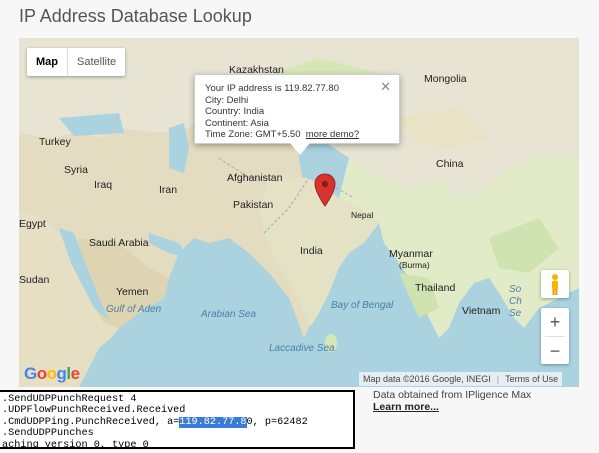  Describe the element at coordinates (277, 422) in the screenshot. I see `console-line-text: 0, p=62482` at that location.